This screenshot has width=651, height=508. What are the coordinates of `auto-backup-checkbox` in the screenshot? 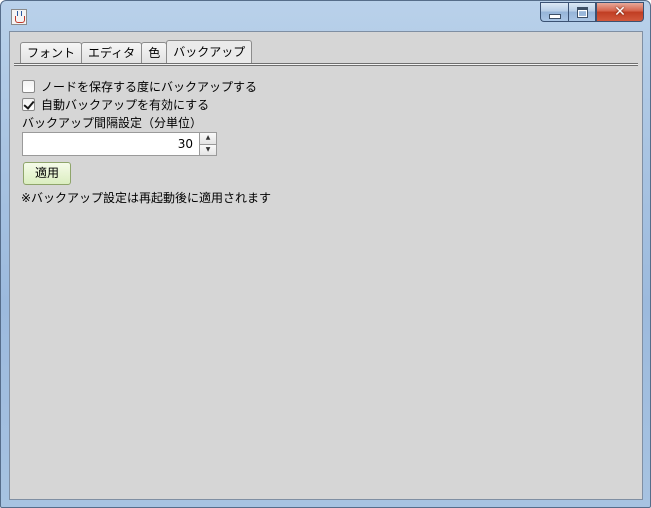 It's located at (28, 104).